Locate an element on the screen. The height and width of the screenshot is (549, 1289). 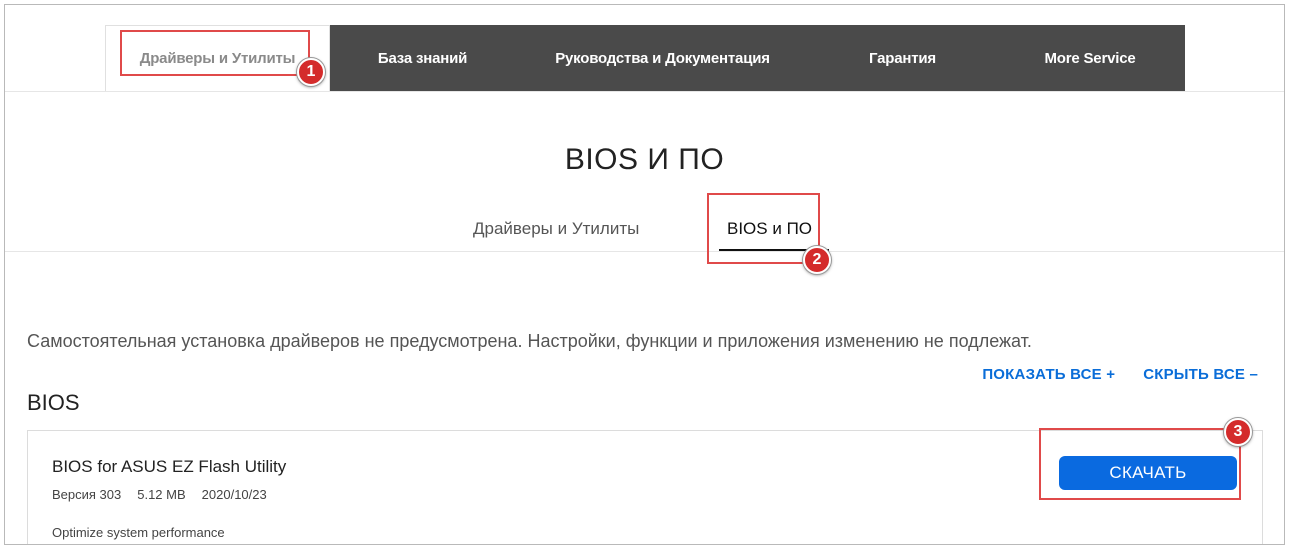
page-title: BIOS И ПО is located at coordinates (644, 159).